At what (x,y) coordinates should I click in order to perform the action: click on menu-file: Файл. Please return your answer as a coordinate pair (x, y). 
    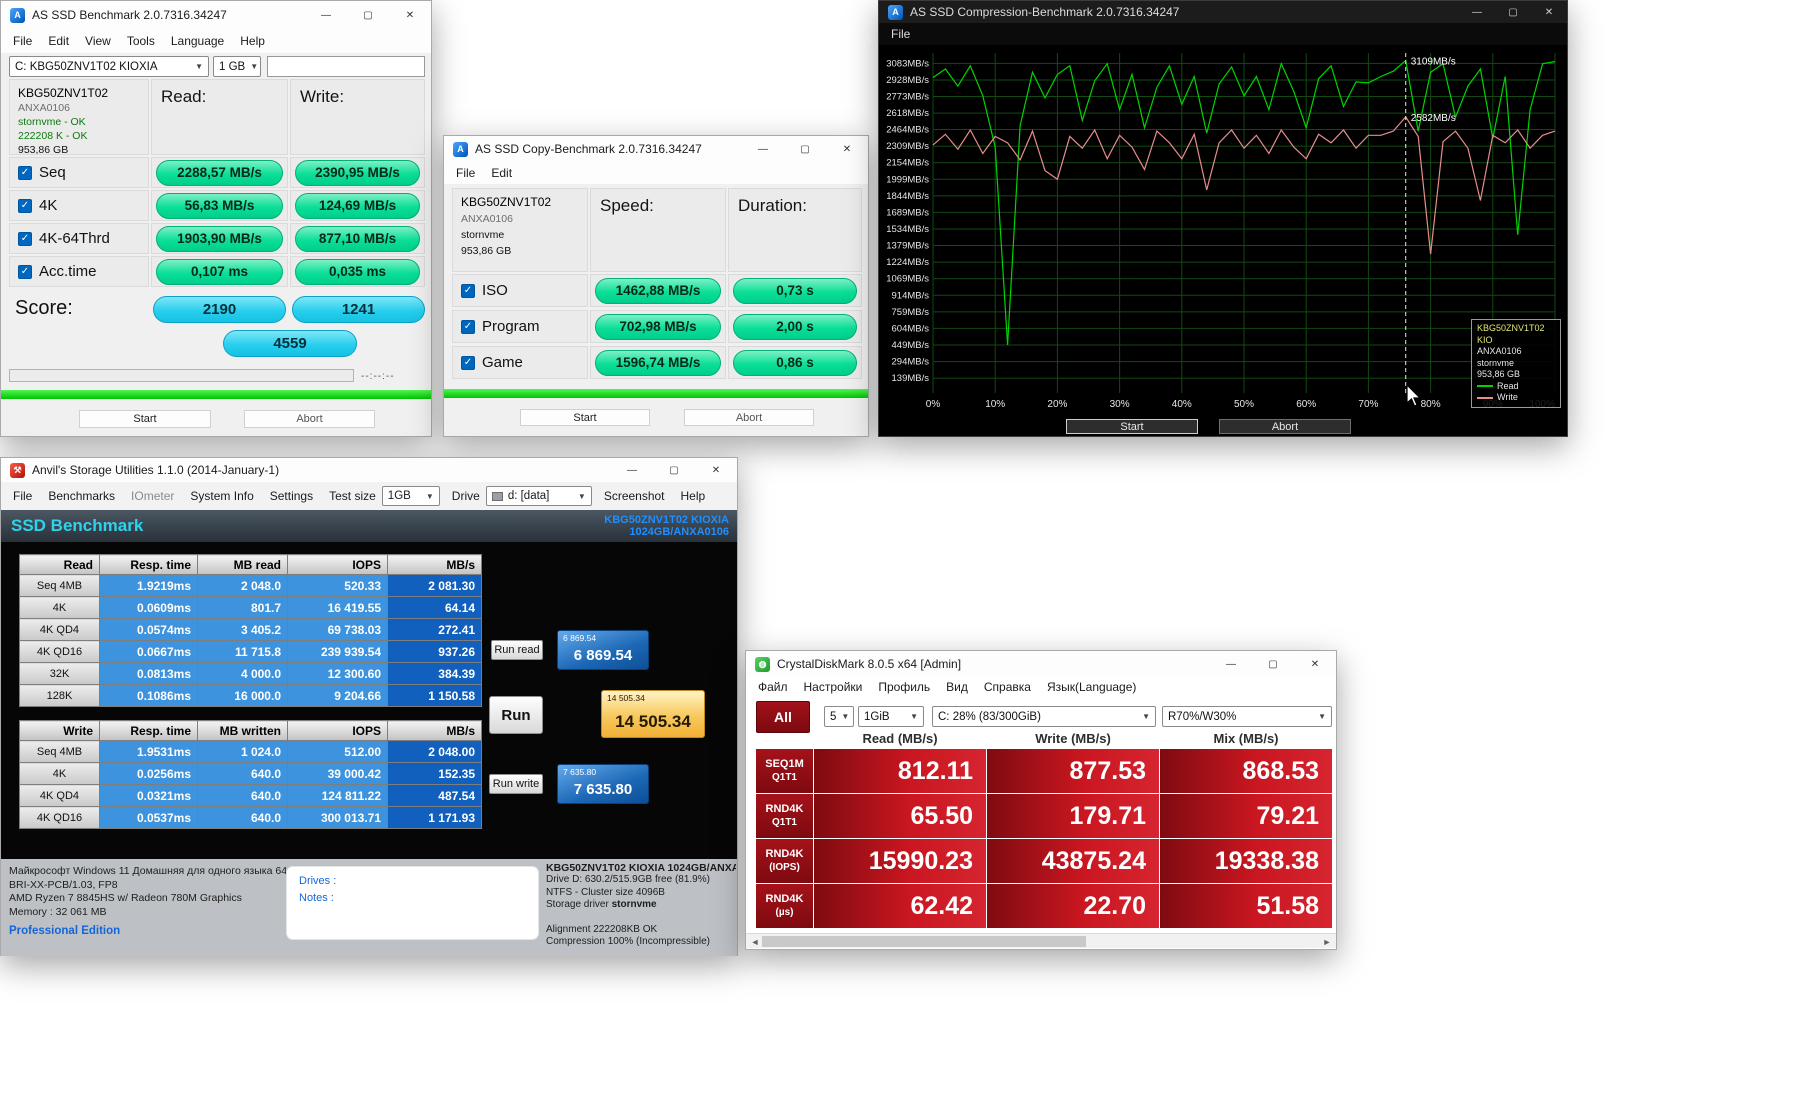
    Looking at the image, I should click on (773, 687).